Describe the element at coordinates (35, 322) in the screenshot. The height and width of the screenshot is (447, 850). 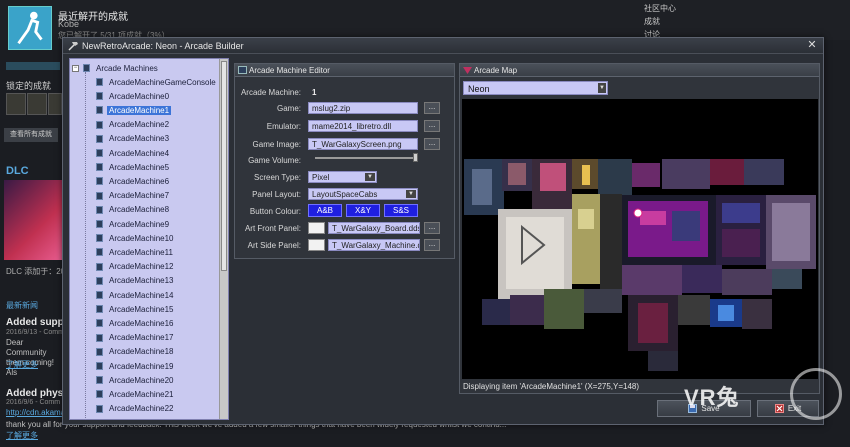
I see `news-title: Added supp` at that location.